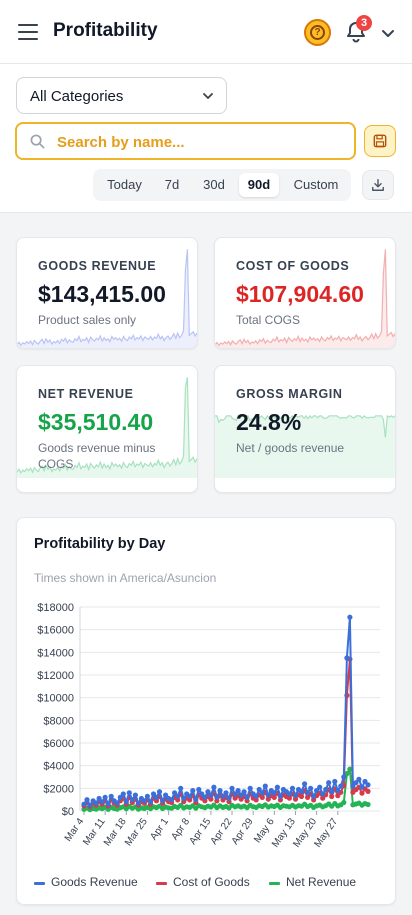 This screenshot has height=915, width=412. I want to click on category-select: All Categories, so click(121, 95).